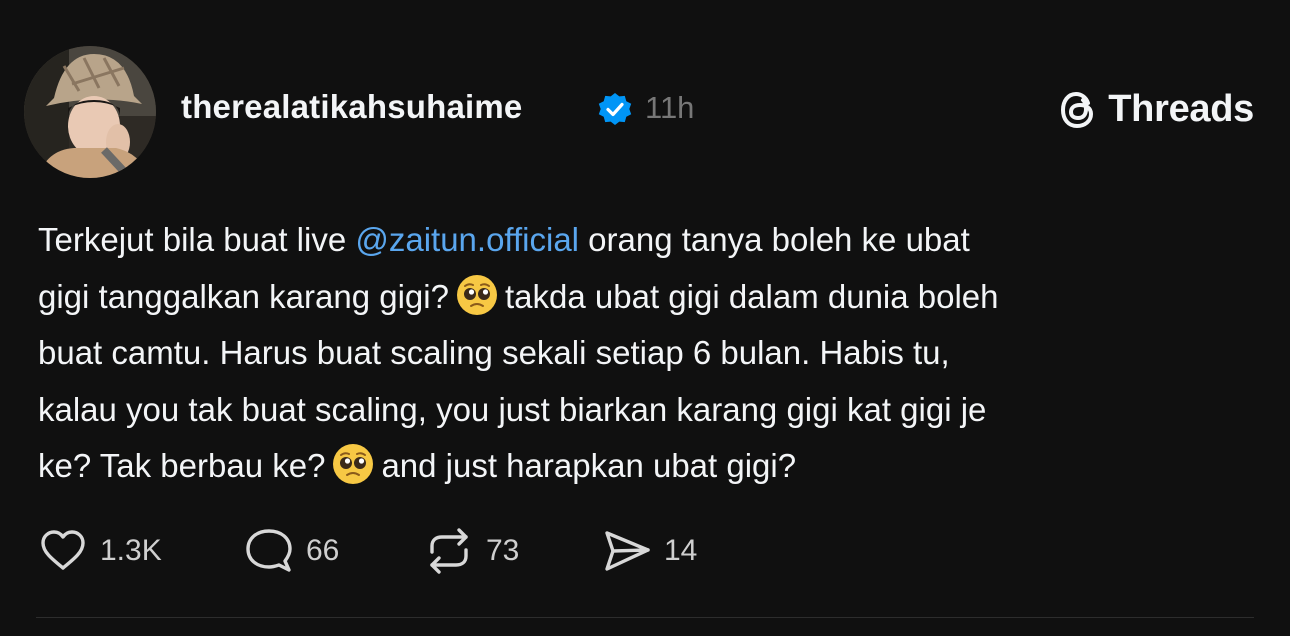 This screenshot has height=636, width=1290. What do you see at coordinates (589, 465) in the screenshot?
I see `post-text-segment: and just harapkan ubat gigi?` at bounding box center [589, 465].